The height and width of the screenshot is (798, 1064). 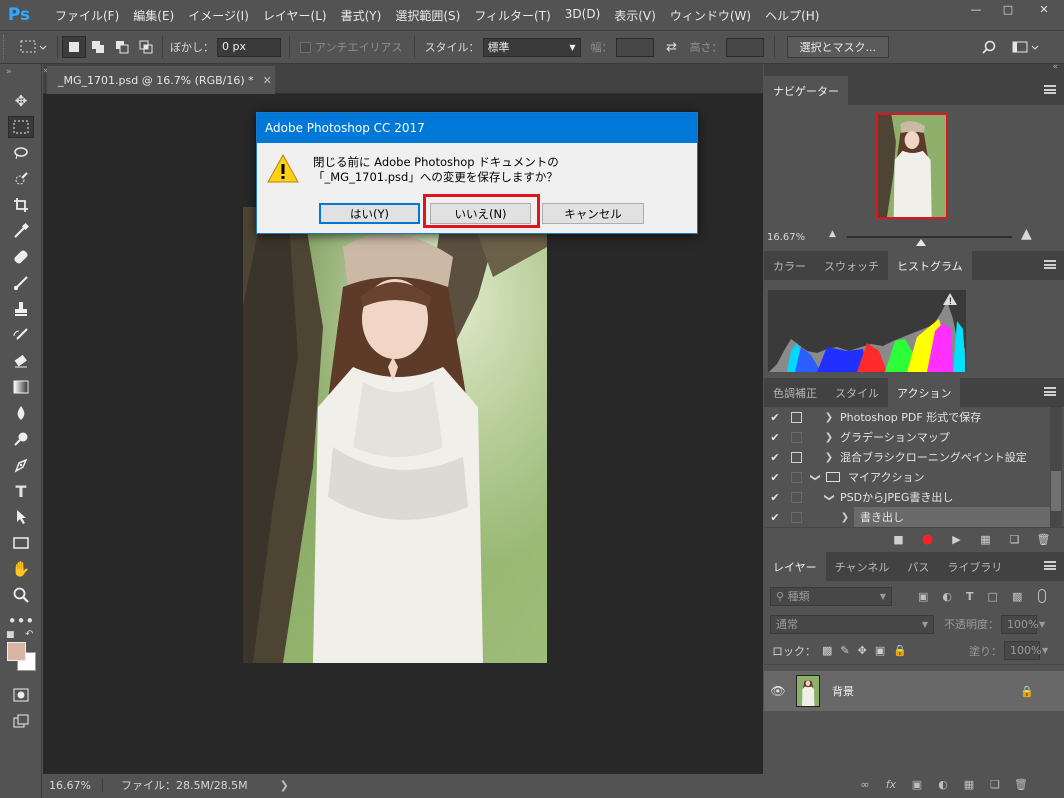 I want to click on status-menu-arrow-icon: ❯, so click(x=284, y=785).